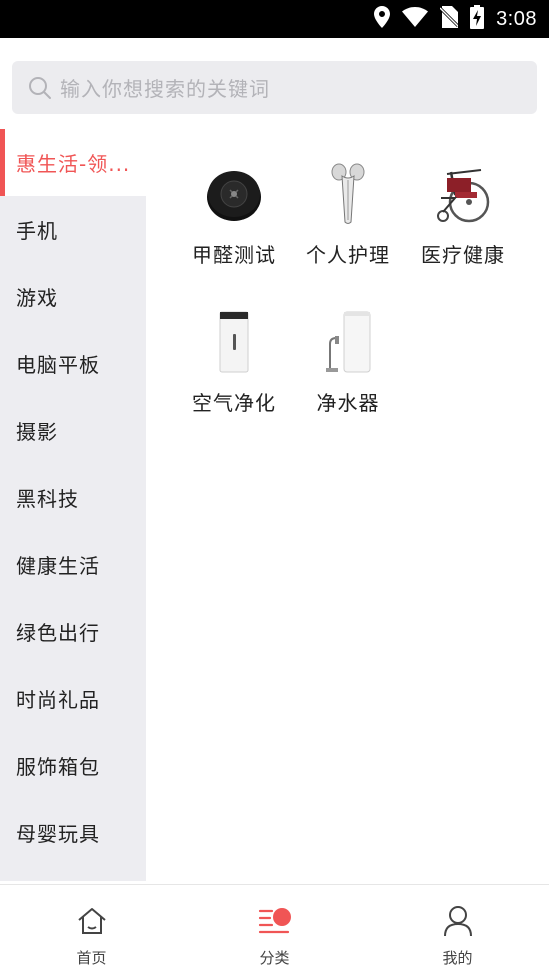  Describe the element at coordinates (58, 767) in the screenshot. I see `sidebar-item-label: 服饰箱包` at that location.